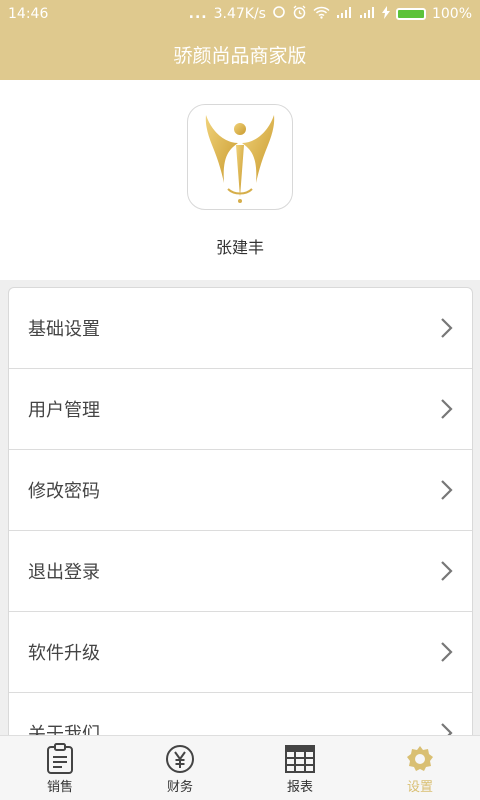  Describe the element at coordinates (300, 759) in the screenshot. I see `grid-table-icon` at that location.